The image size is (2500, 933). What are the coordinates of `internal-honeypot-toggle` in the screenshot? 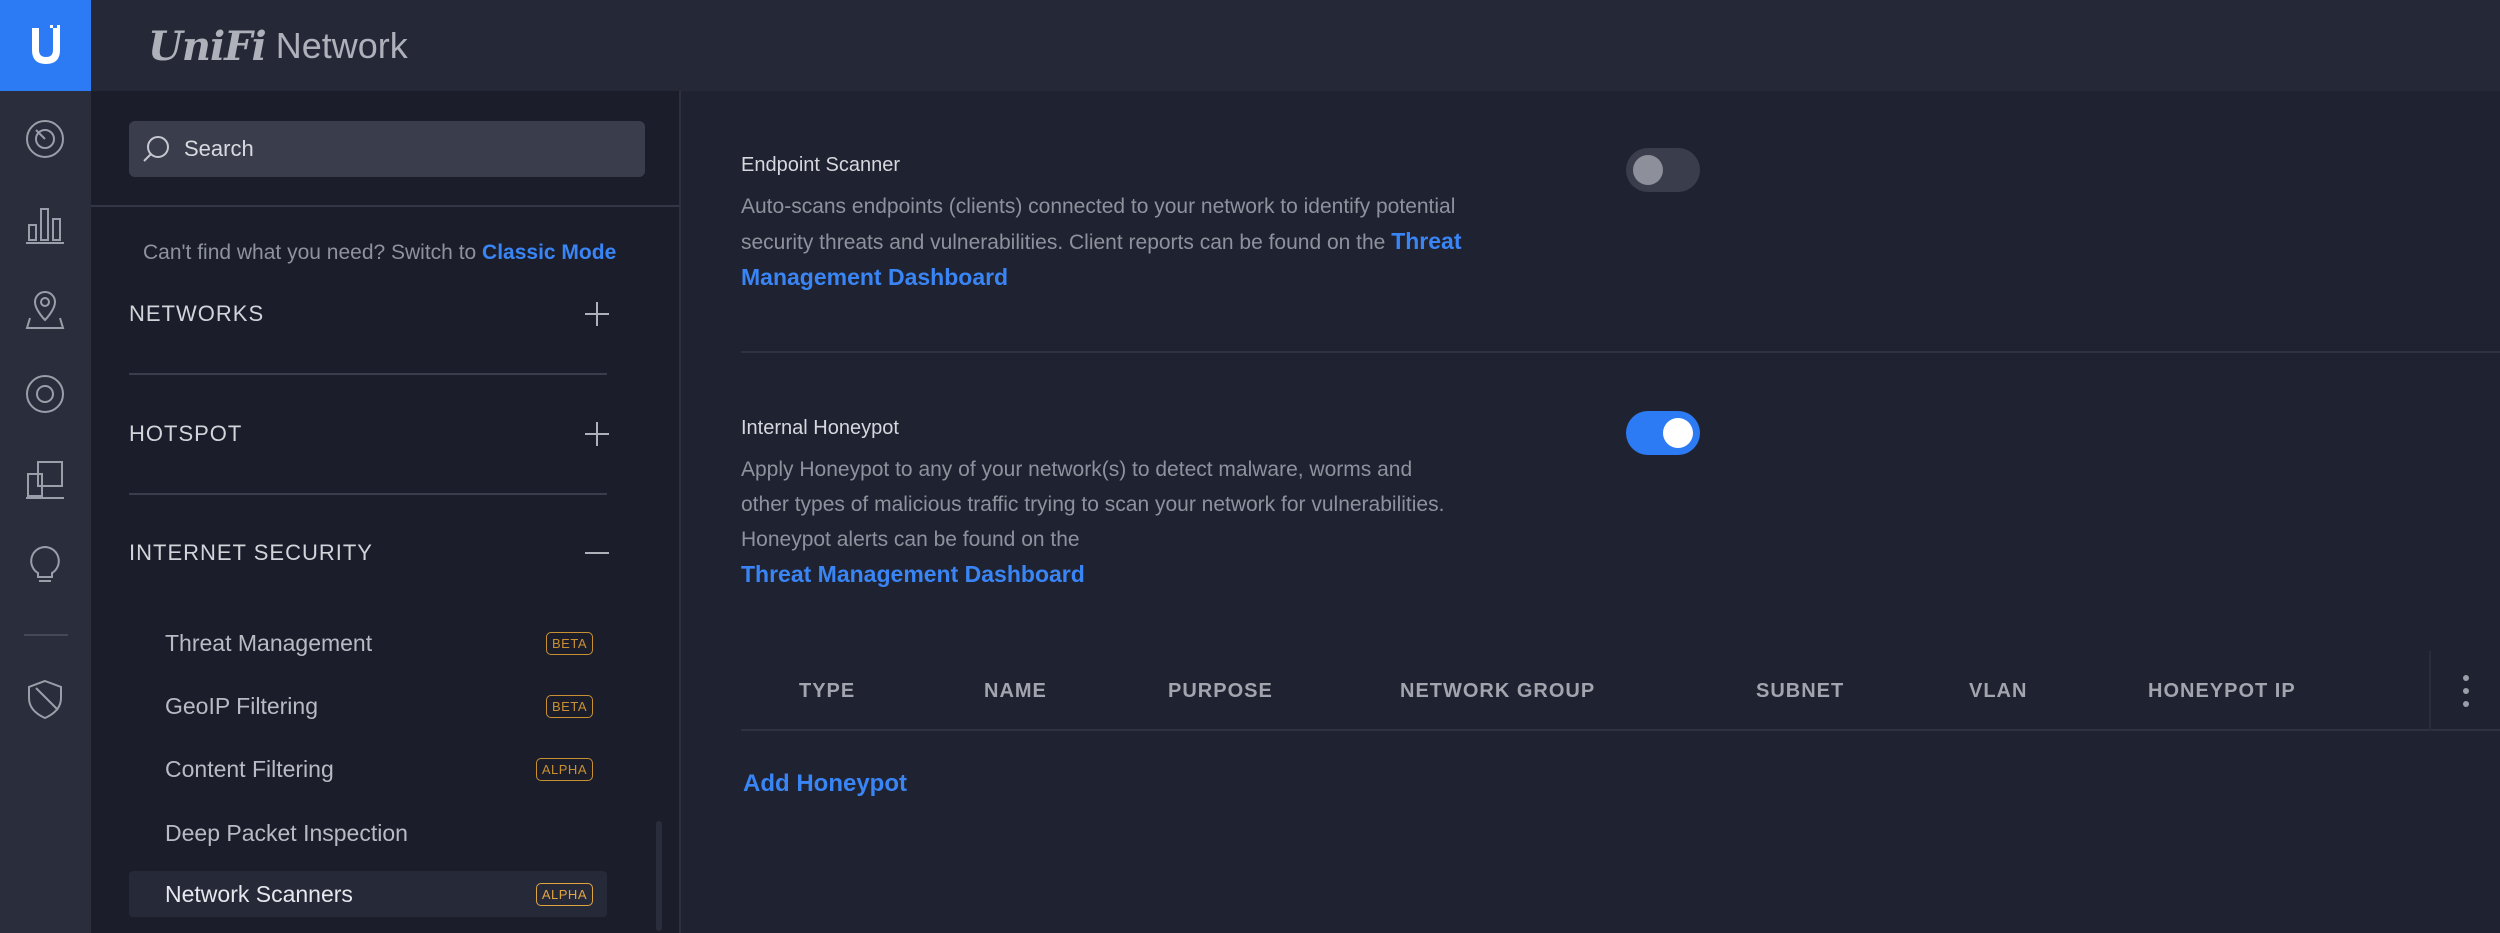 It's located at (1663, 433).